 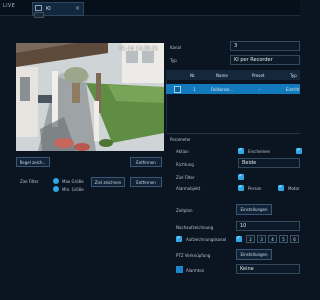 I want to click on row-type: Eintritt, so click(x=293, y=89).